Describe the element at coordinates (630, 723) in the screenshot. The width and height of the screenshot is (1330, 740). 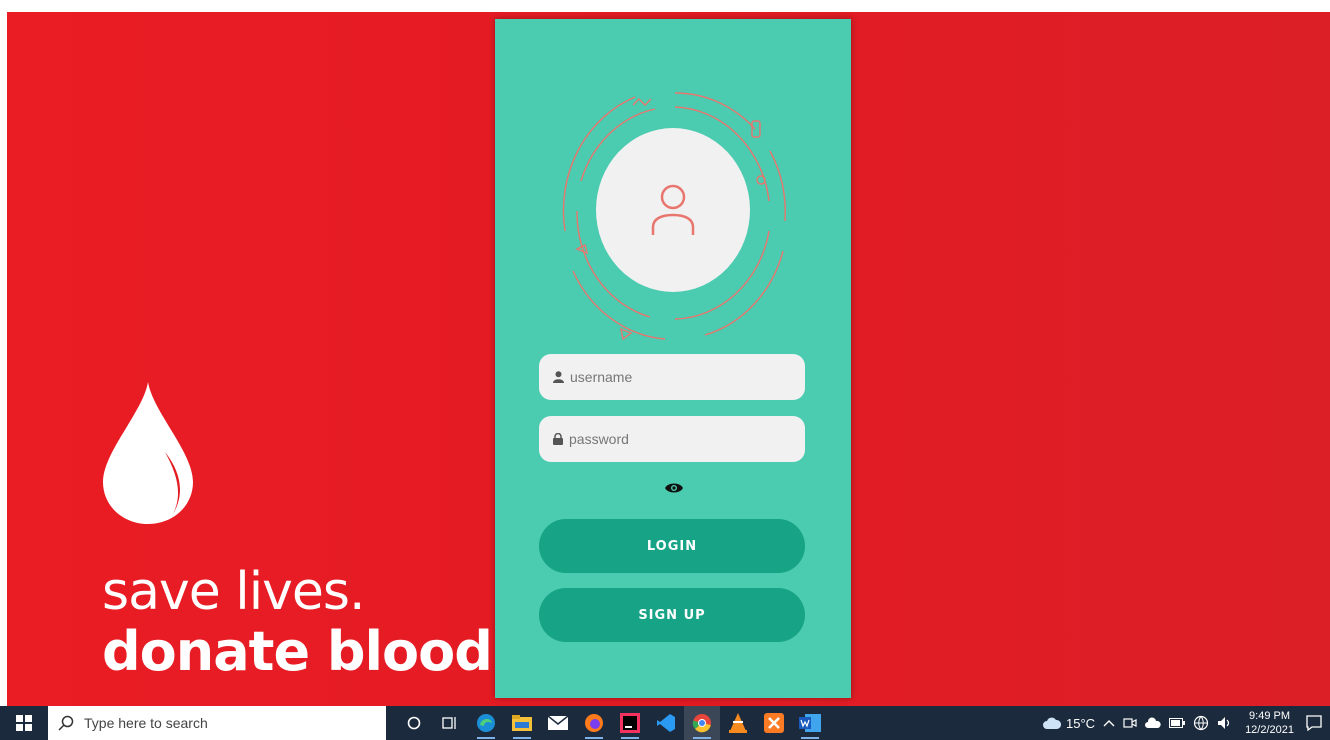
I see `intellij-icon` at that location.